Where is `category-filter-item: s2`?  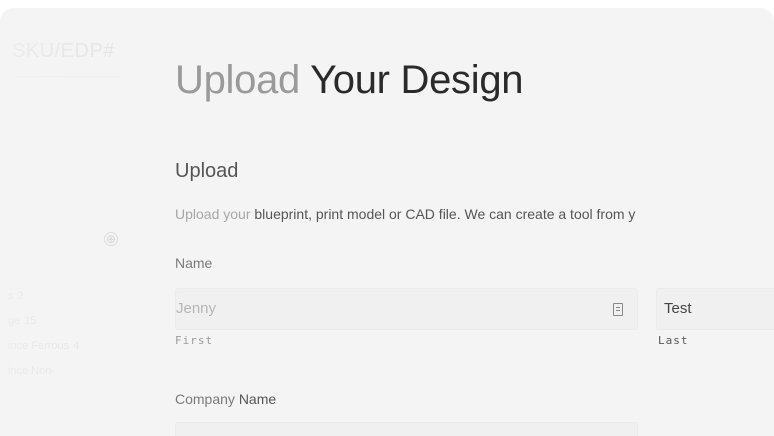 category-filter-item: s2 is located at coordinates (68, 296).